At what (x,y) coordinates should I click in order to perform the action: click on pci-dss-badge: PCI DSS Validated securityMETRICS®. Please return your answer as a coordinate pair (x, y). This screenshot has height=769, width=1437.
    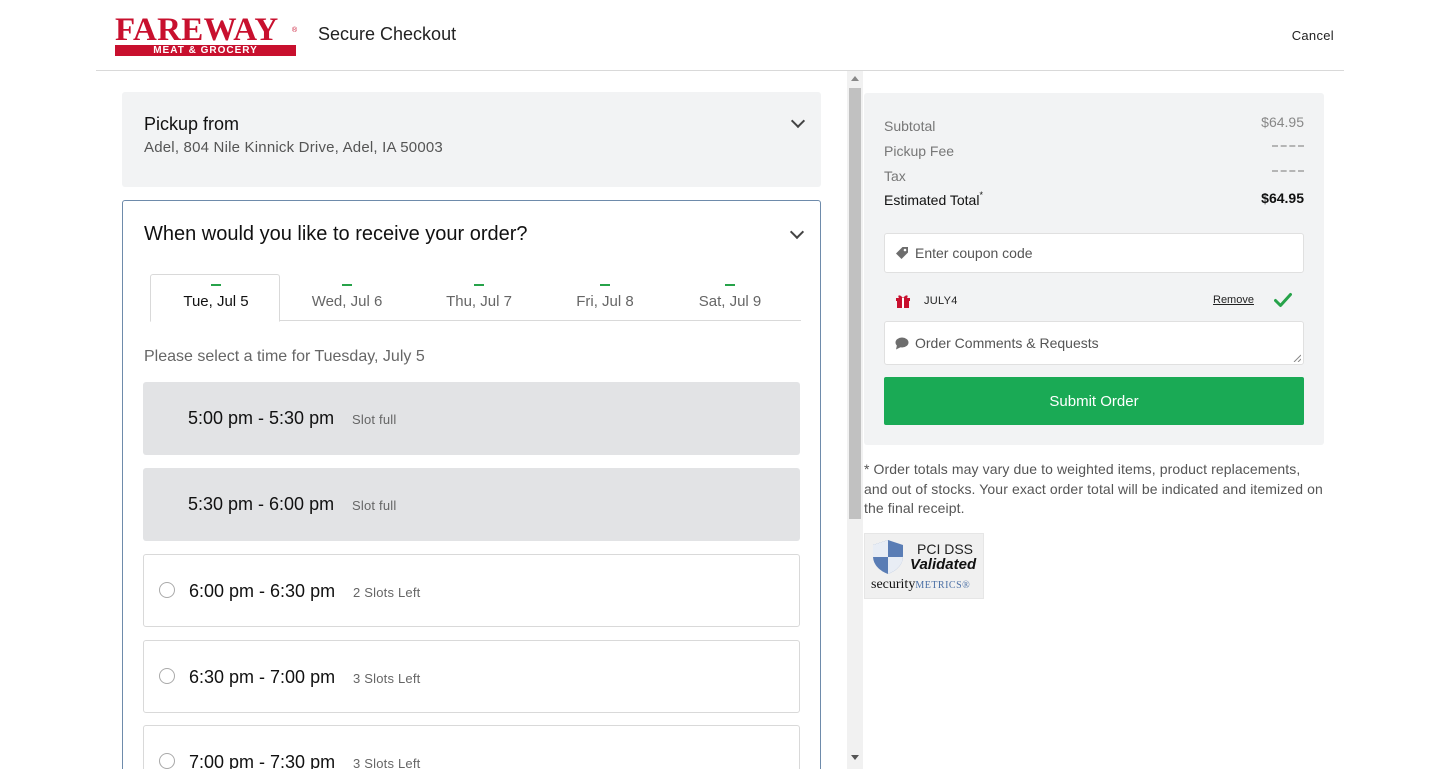
    Looking at the image, I should click on (924, 566).